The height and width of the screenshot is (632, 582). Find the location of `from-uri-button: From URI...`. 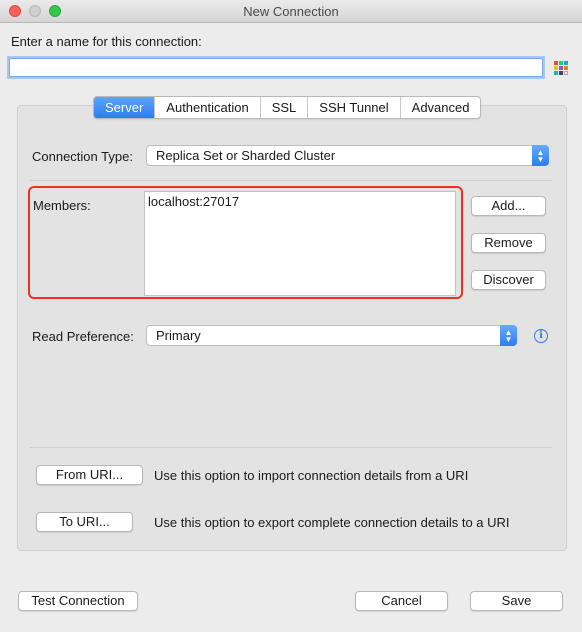

from-uri-button: From URI... is located at coordinates (89, 475).